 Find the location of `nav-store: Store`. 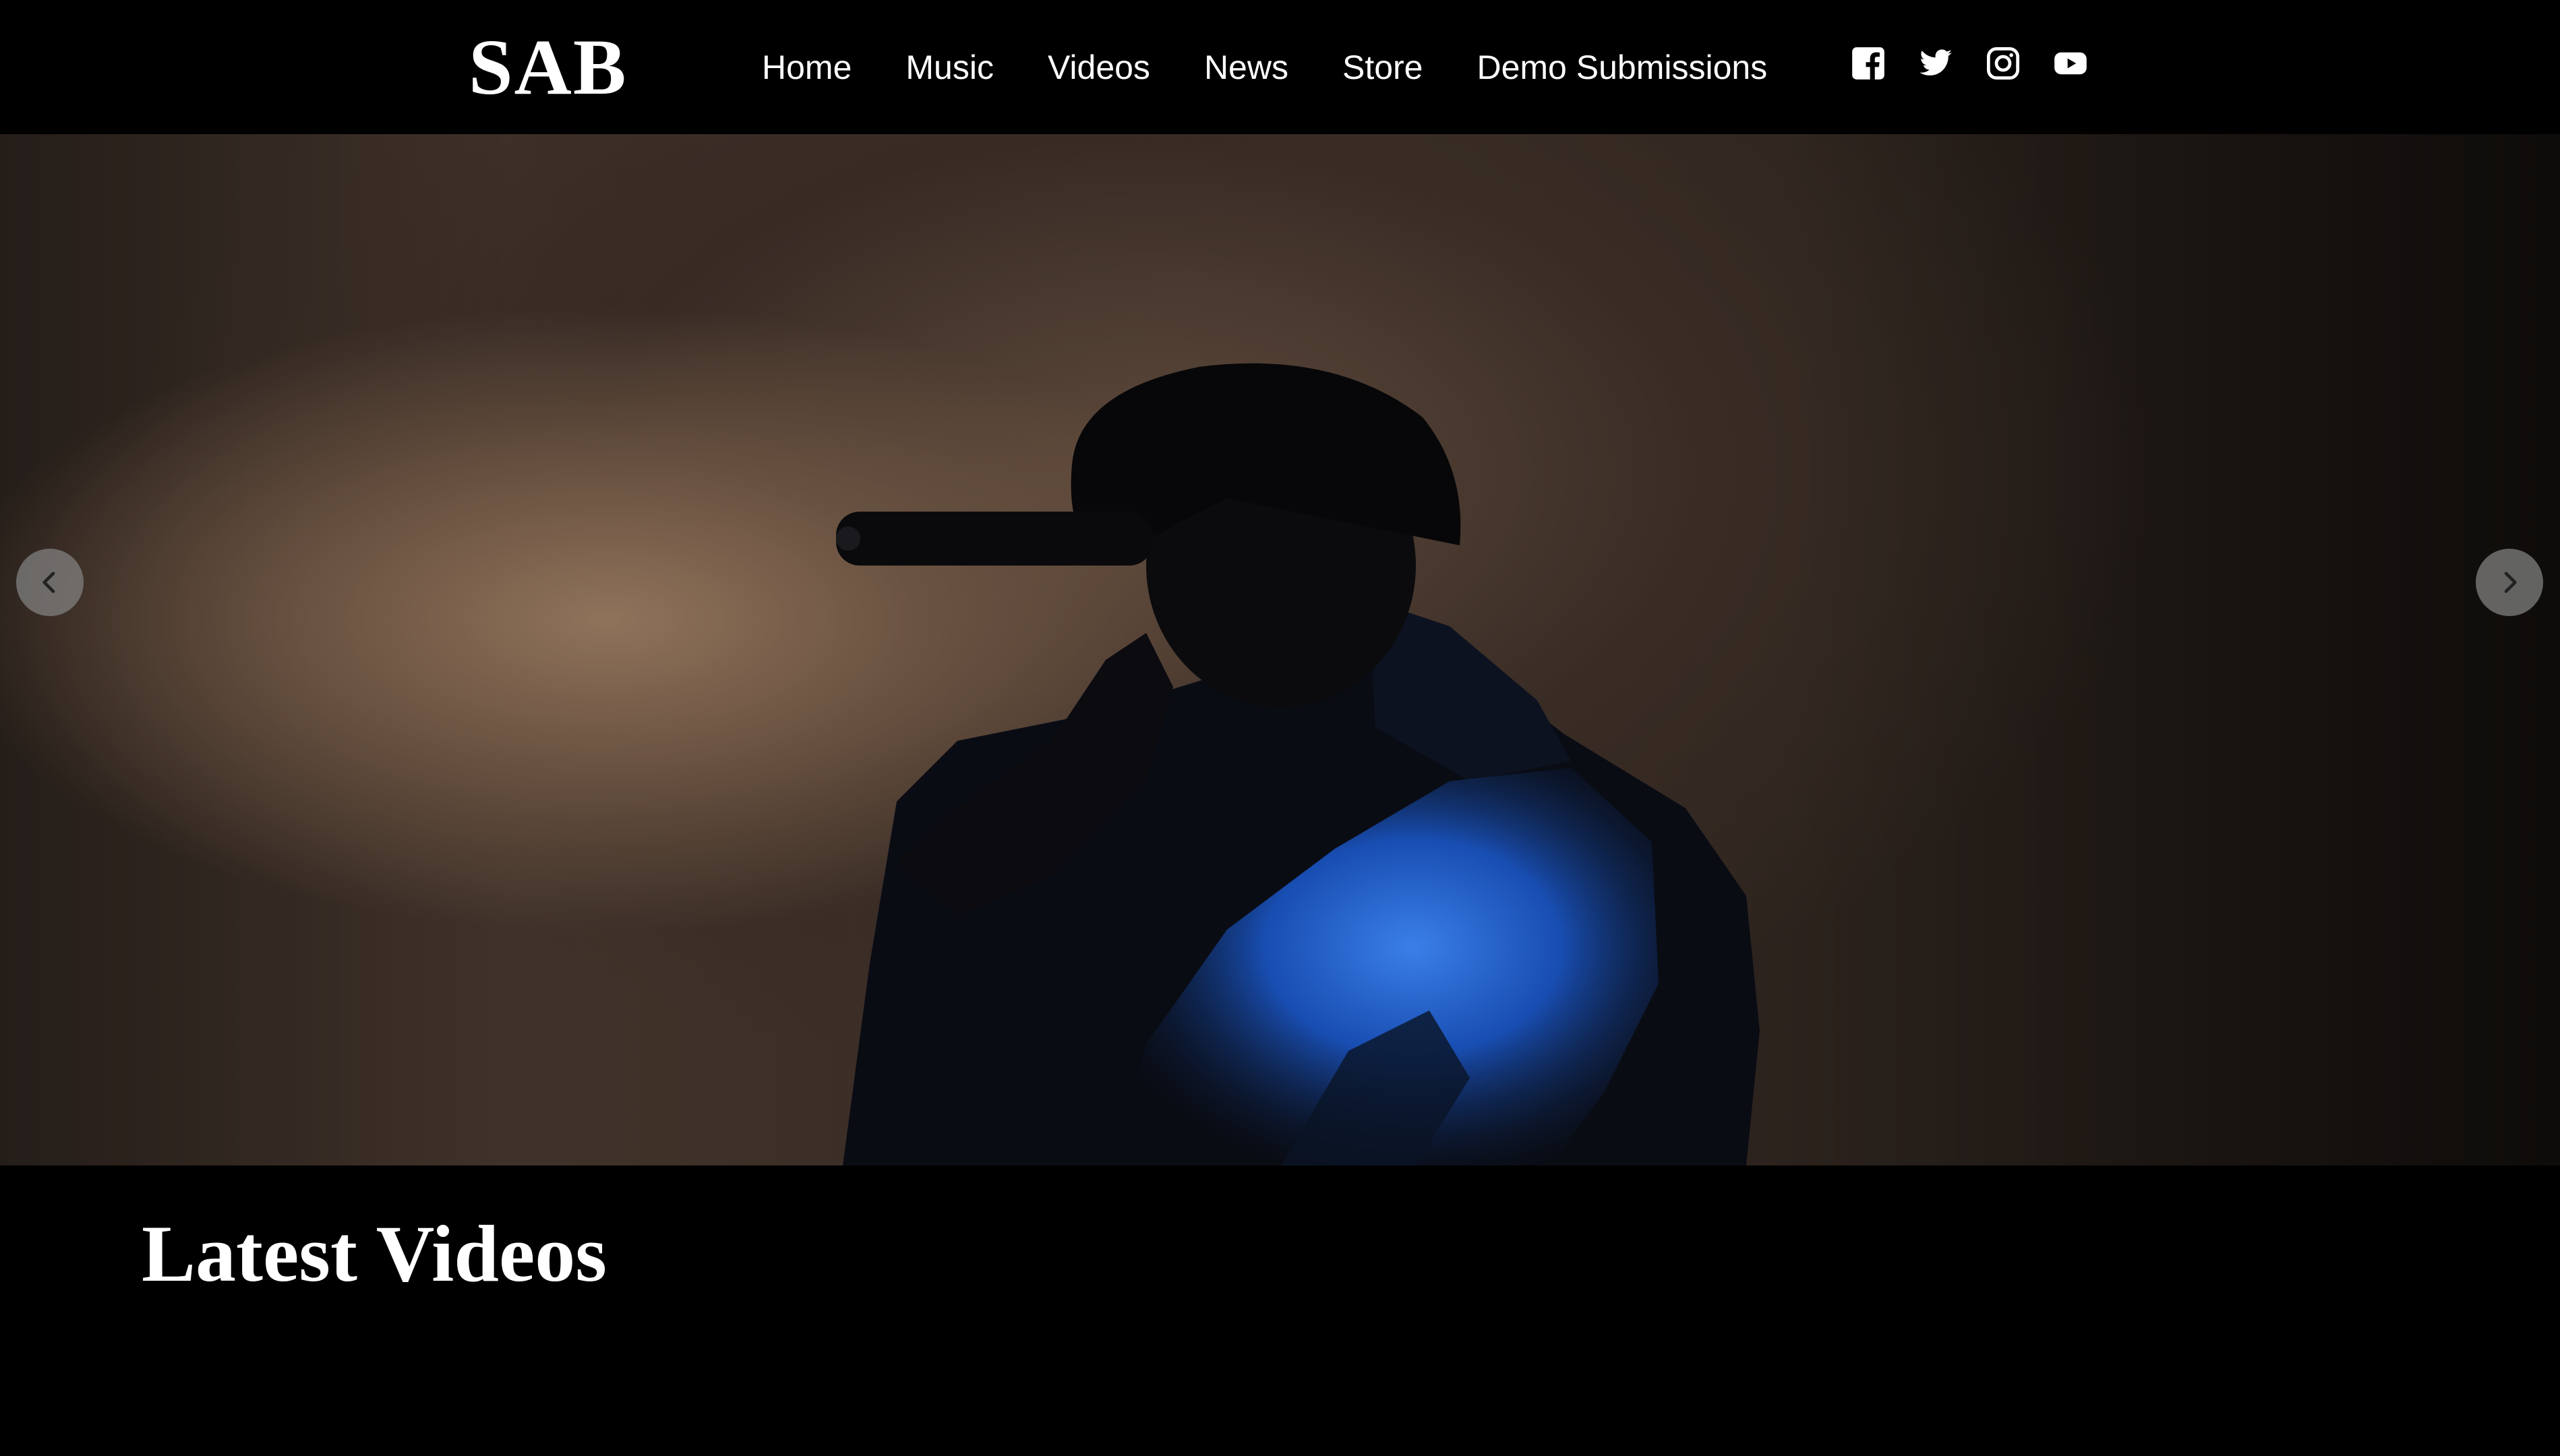

nav-store: Store is located at coordinates (1382, 67).